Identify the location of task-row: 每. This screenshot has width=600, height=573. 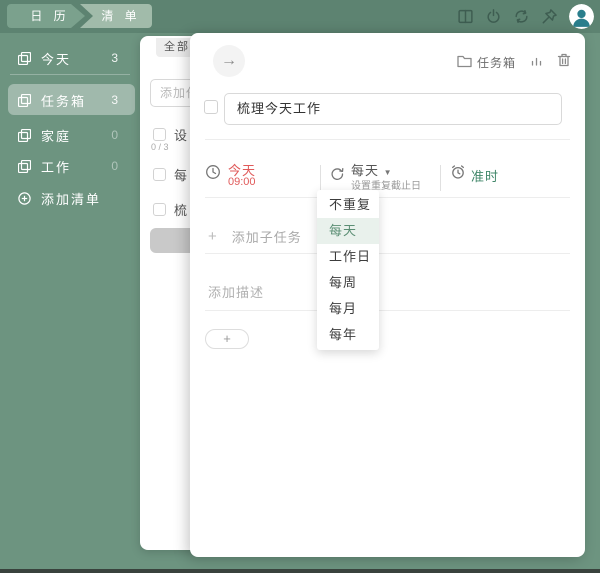
(170, 174).